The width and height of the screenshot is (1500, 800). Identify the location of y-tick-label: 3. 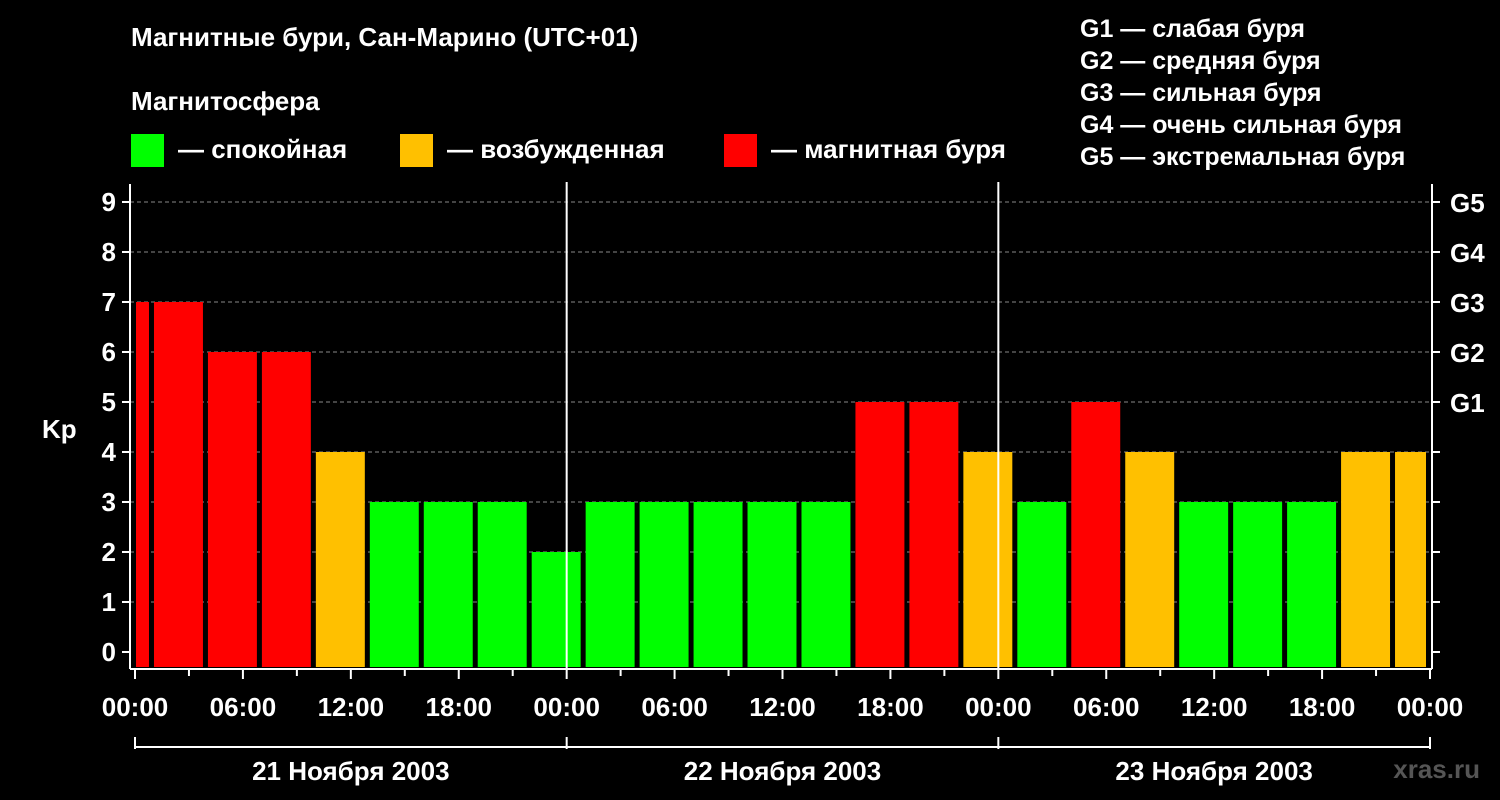
(109, 502).